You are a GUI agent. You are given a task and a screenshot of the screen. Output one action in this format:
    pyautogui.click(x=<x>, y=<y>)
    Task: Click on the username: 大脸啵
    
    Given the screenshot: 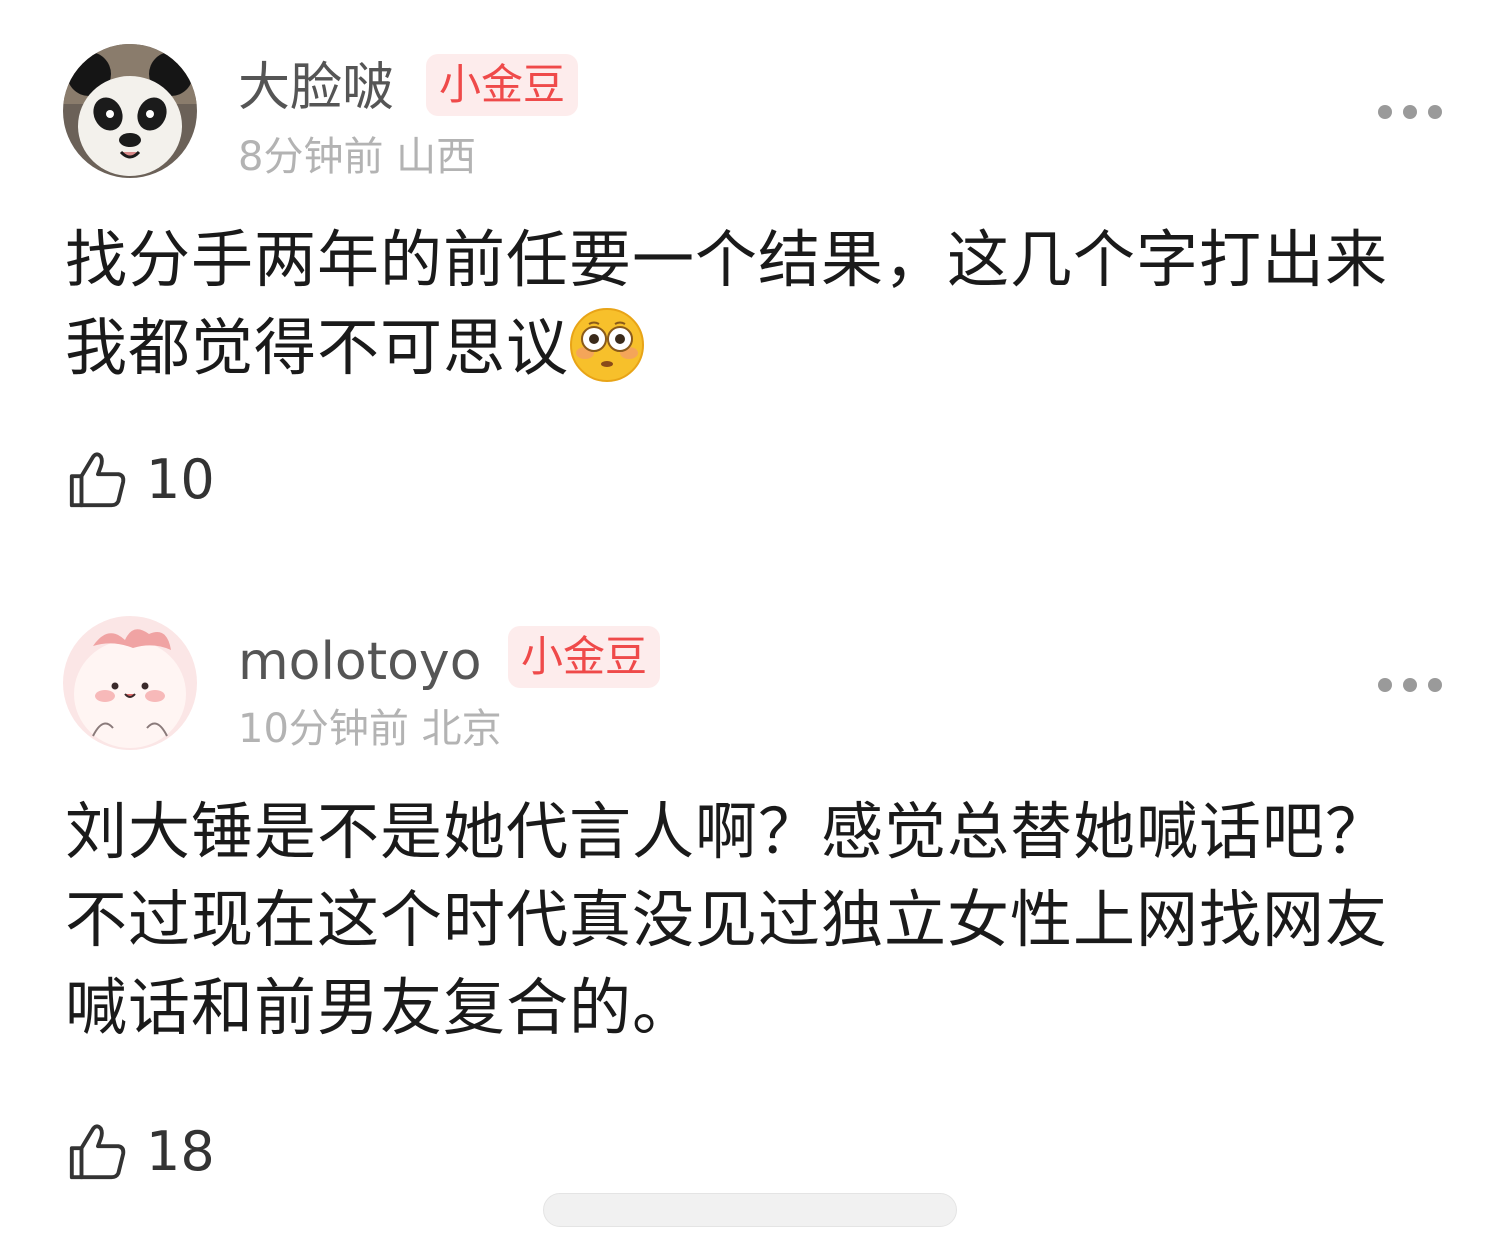 What is the action you would take?
    pyautogui.click(x=316, y=88)
    